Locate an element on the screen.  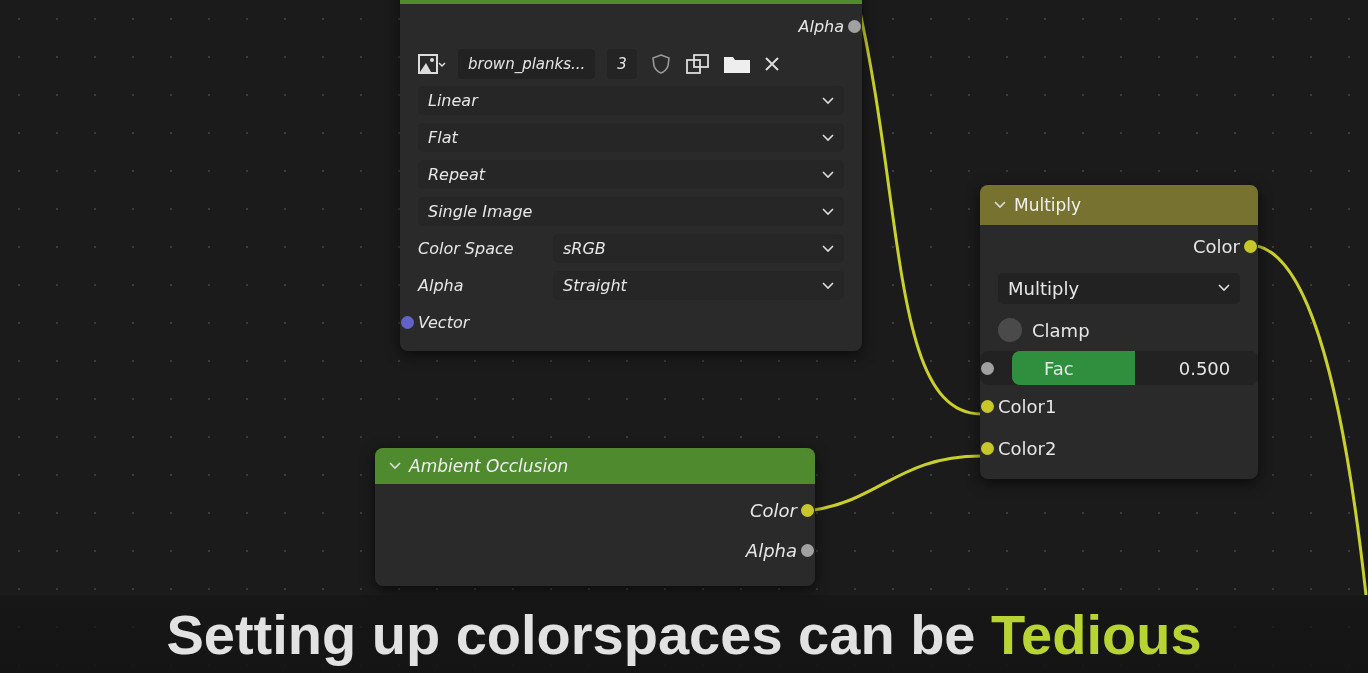
checkbox is located at coordinates (1010, 330).